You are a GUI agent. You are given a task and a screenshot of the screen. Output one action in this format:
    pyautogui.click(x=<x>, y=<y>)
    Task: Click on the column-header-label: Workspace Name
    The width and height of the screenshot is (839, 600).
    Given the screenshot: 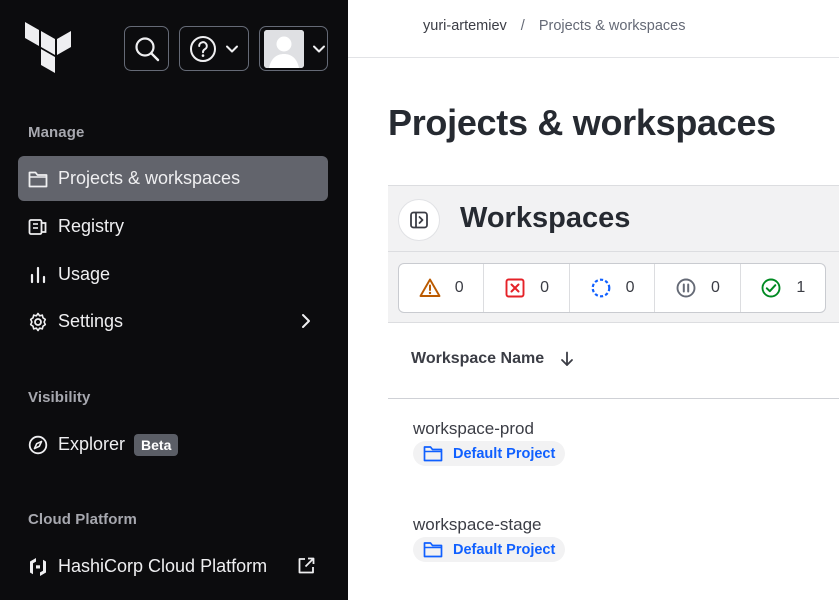 What is the action you would take?
    pyautogui.click(x=478, y=358)
    